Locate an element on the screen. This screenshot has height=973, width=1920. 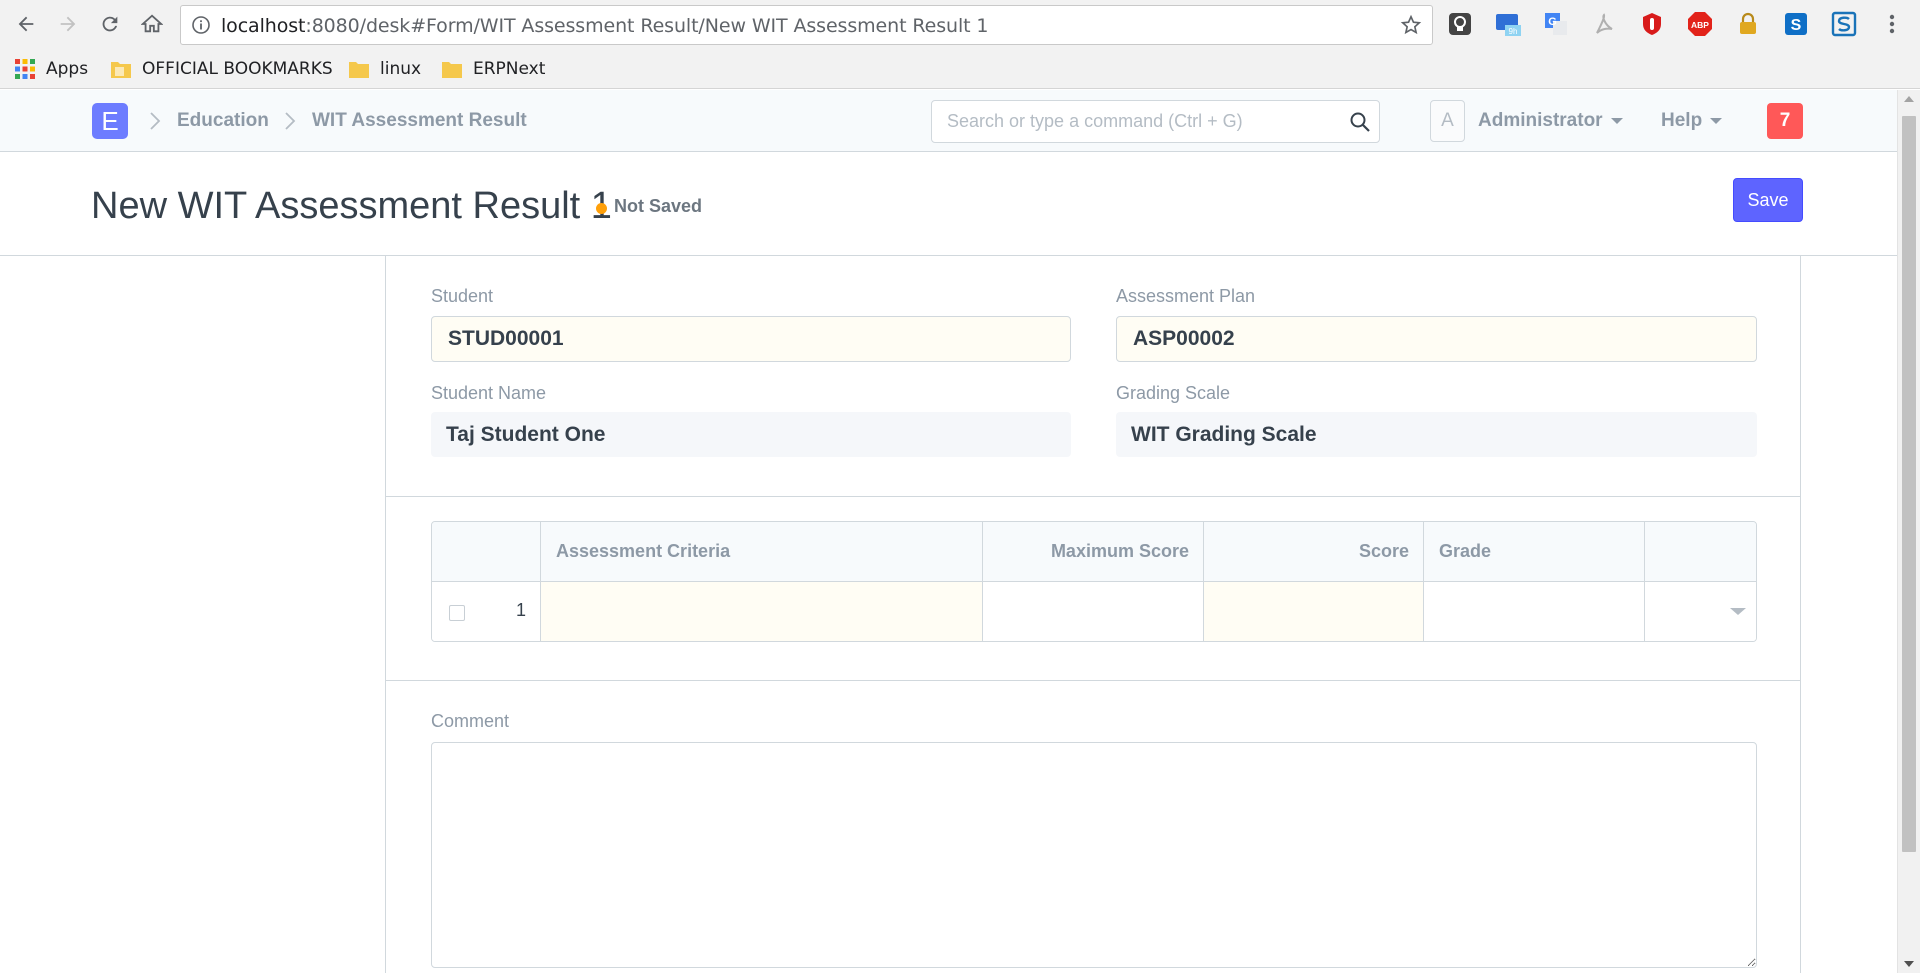
lock-icon is located at coordinates (1748, 23).